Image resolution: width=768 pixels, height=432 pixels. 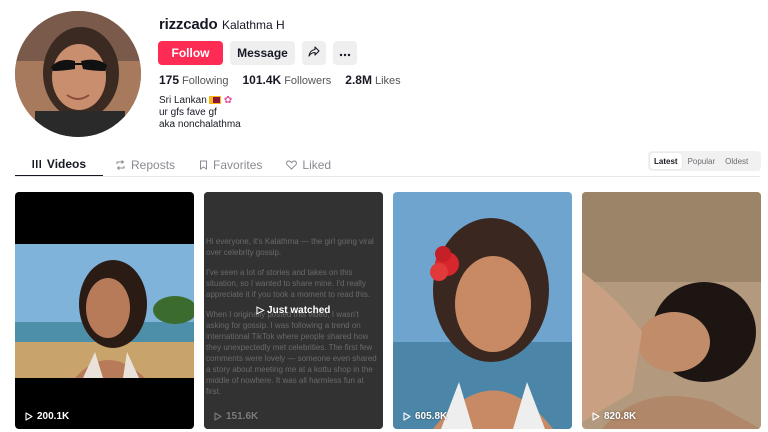 I want to click on view-count-text: 605.8K, so click(x=431, y=416).